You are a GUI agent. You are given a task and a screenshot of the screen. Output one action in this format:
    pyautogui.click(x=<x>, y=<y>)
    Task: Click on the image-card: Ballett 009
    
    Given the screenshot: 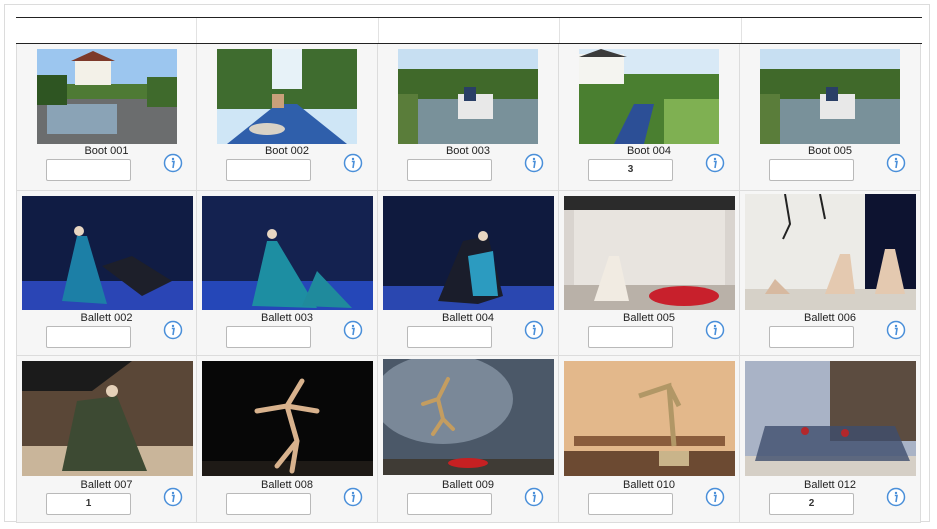 What is the action you would take?
    pyautogui.click(x=468, y=439)
    